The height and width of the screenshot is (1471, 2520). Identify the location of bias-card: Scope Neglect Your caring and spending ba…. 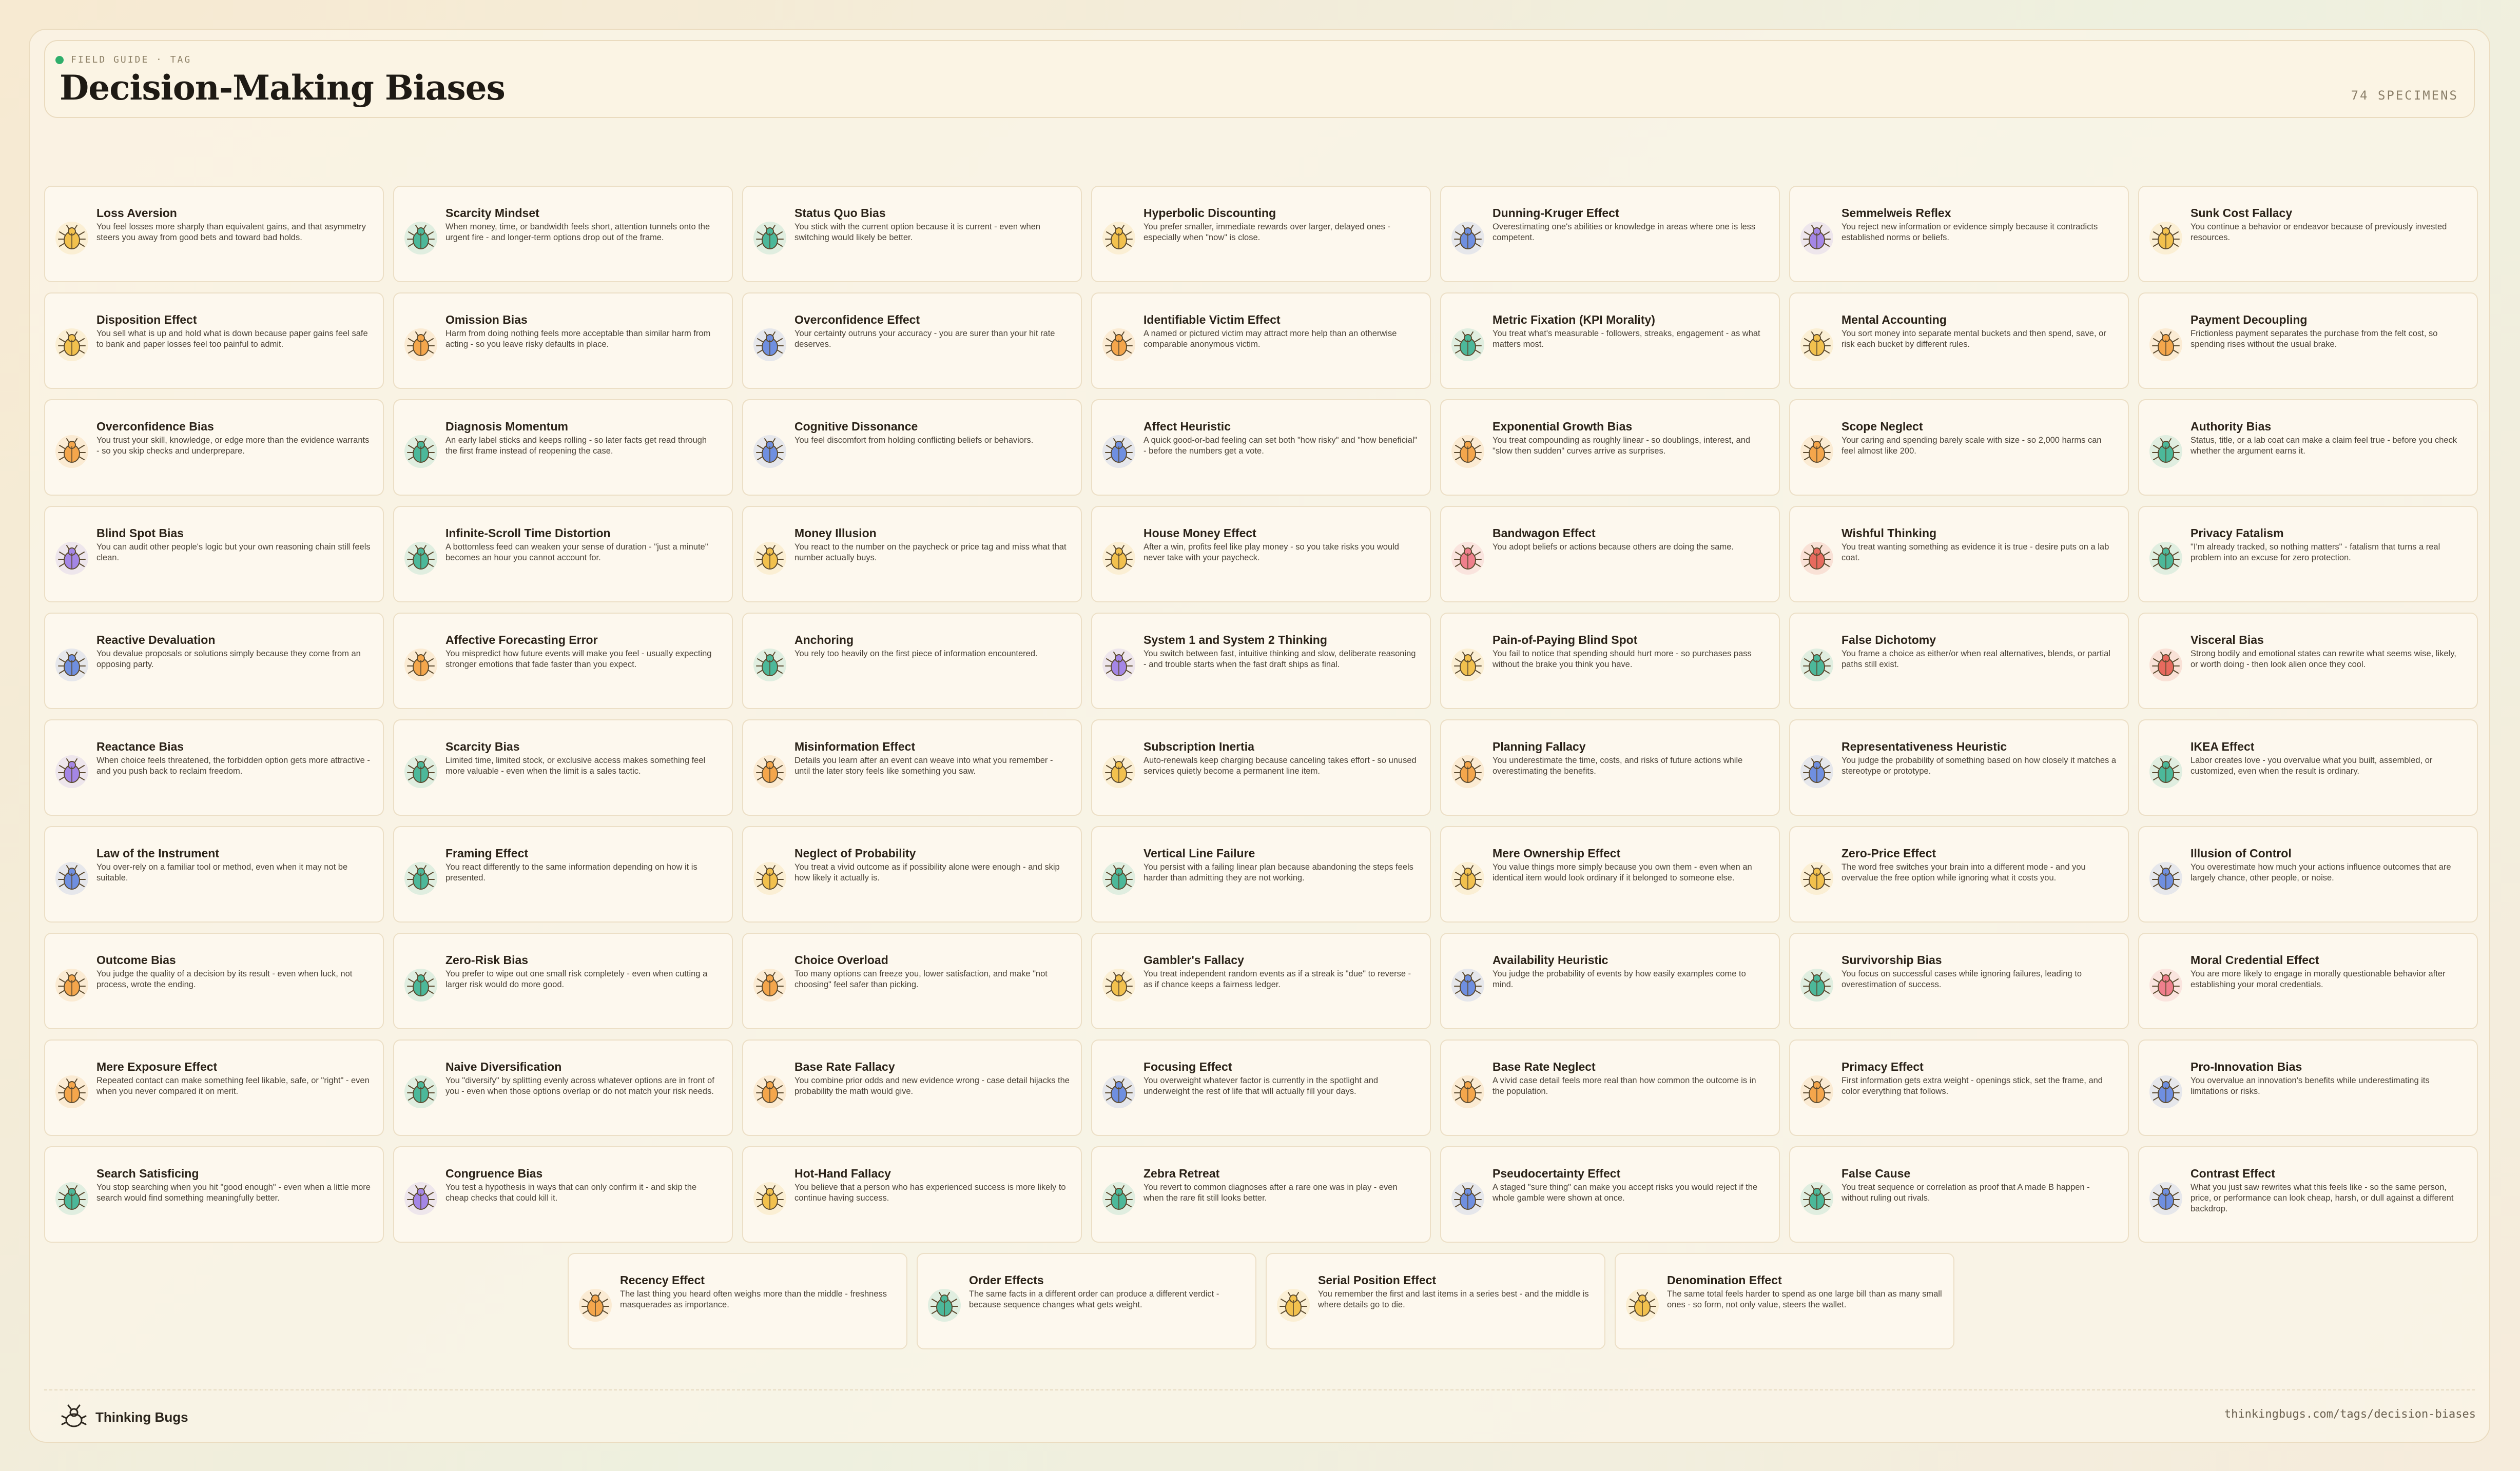
(1959, 447).